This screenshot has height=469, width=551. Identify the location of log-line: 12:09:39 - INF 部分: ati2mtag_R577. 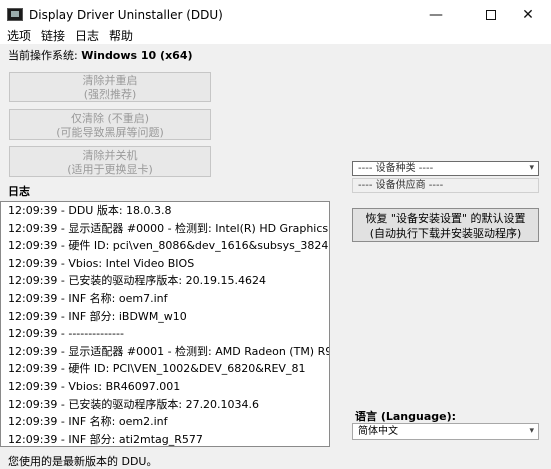
(165, 438).